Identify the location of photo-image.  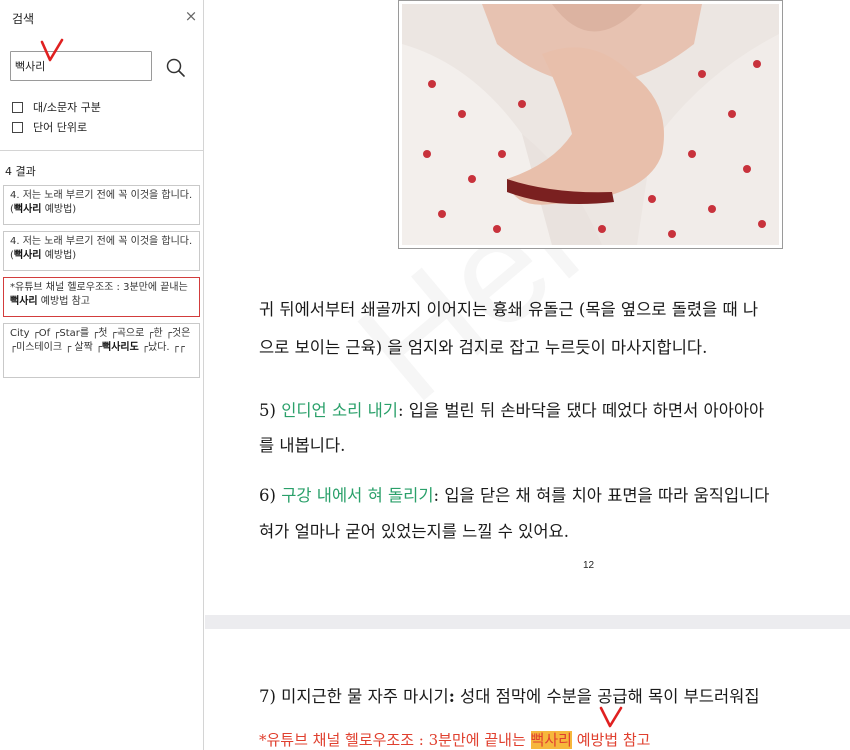
(590, 124).